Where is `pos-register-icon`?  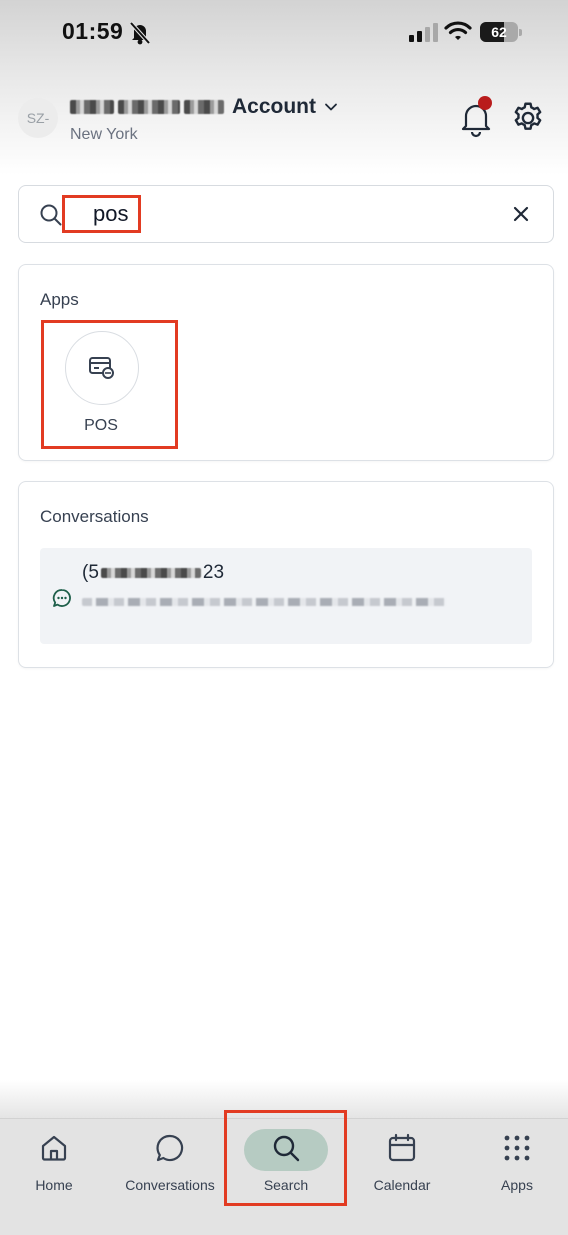 pos-register-icon is located at coordinates (101, 368).